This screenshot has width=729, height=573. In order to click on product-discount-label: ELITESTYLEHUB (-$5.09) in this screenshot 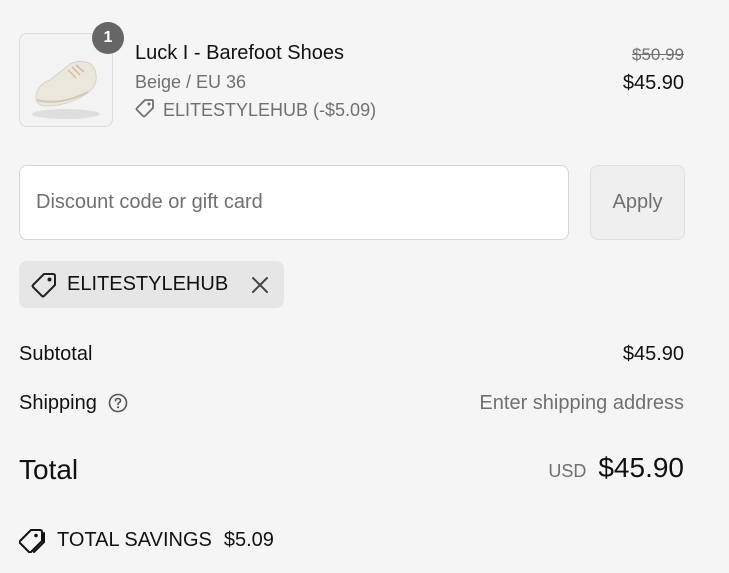, I will do `click(270, 109)`.